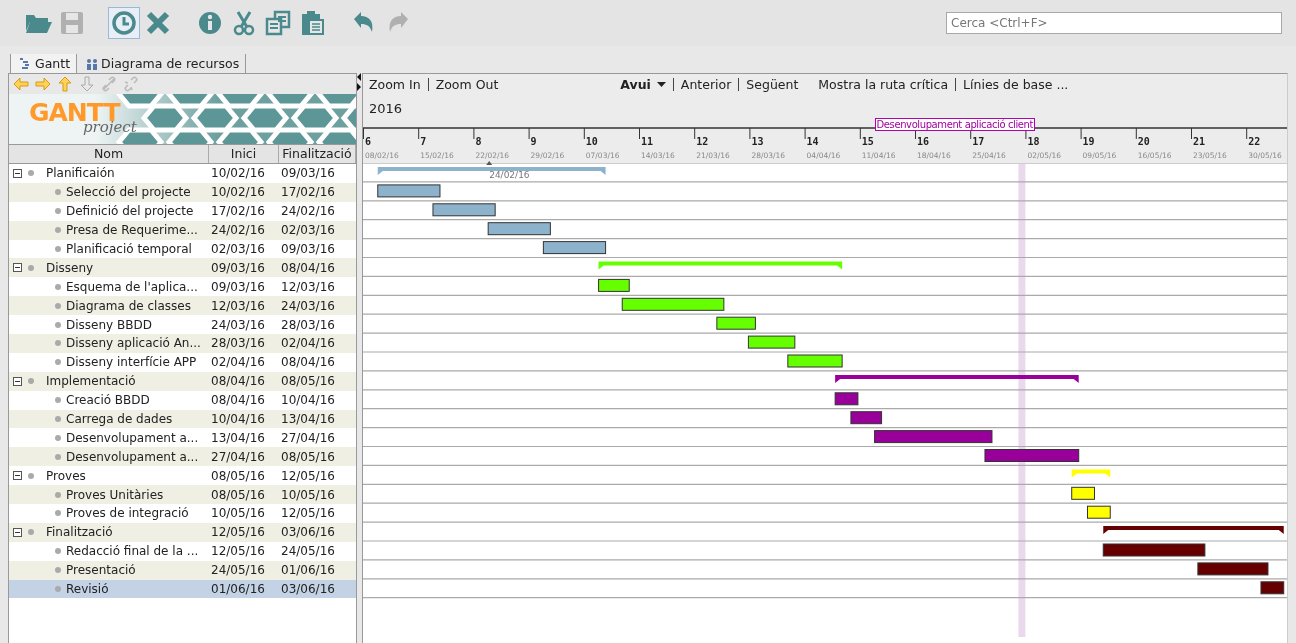 Image resolution: width=1296 pixels, height=643 pixels. I want to click on tree-row: Desenvolupament a... 13/04/16 27/04/16, so click(182, 438).